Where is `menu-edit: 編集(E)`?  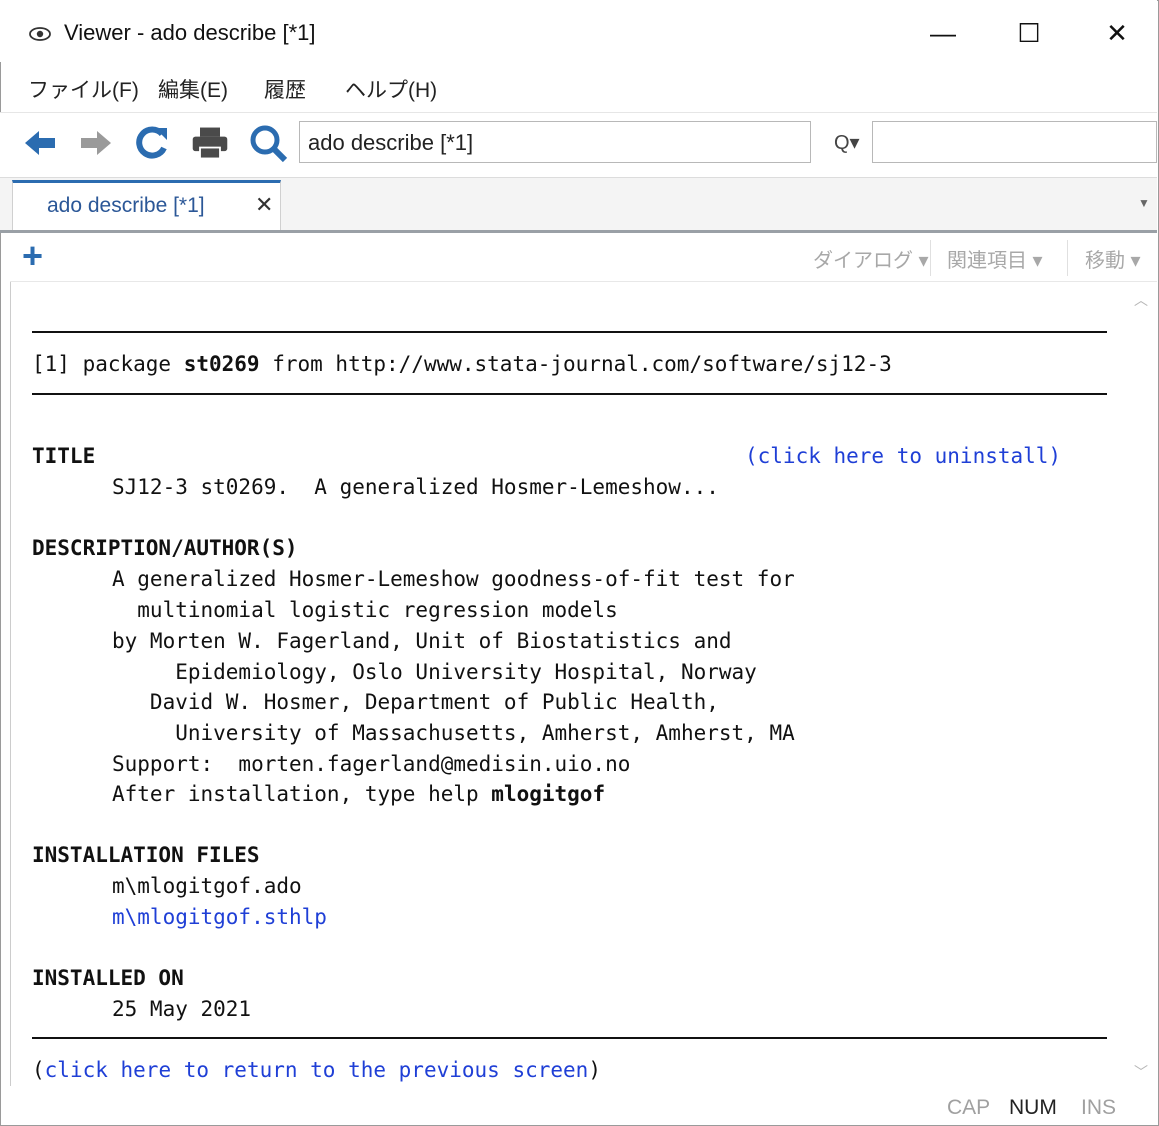 menu-edit: 編集(E) is located at coordinates (193, 89).